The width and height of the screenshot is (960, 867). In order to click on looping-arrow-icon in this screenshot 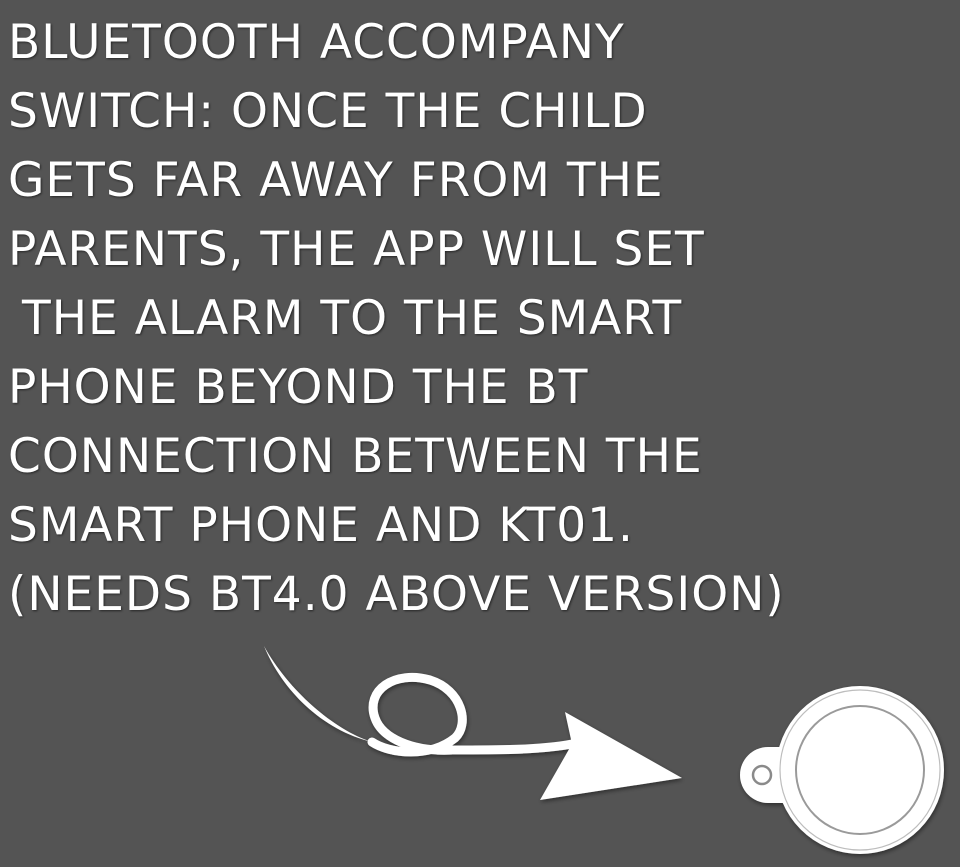, I will do `click(473, 723)`.